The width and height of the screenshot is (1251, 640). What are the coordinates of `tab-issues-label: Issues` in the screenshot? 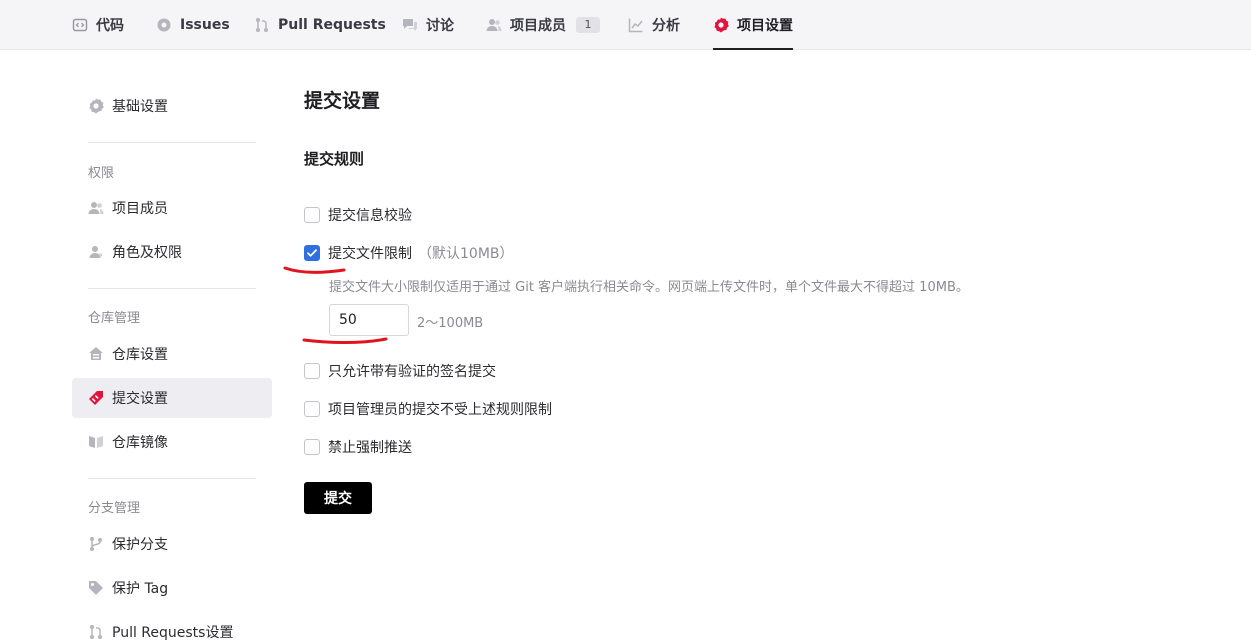 It's located at (205, 25).